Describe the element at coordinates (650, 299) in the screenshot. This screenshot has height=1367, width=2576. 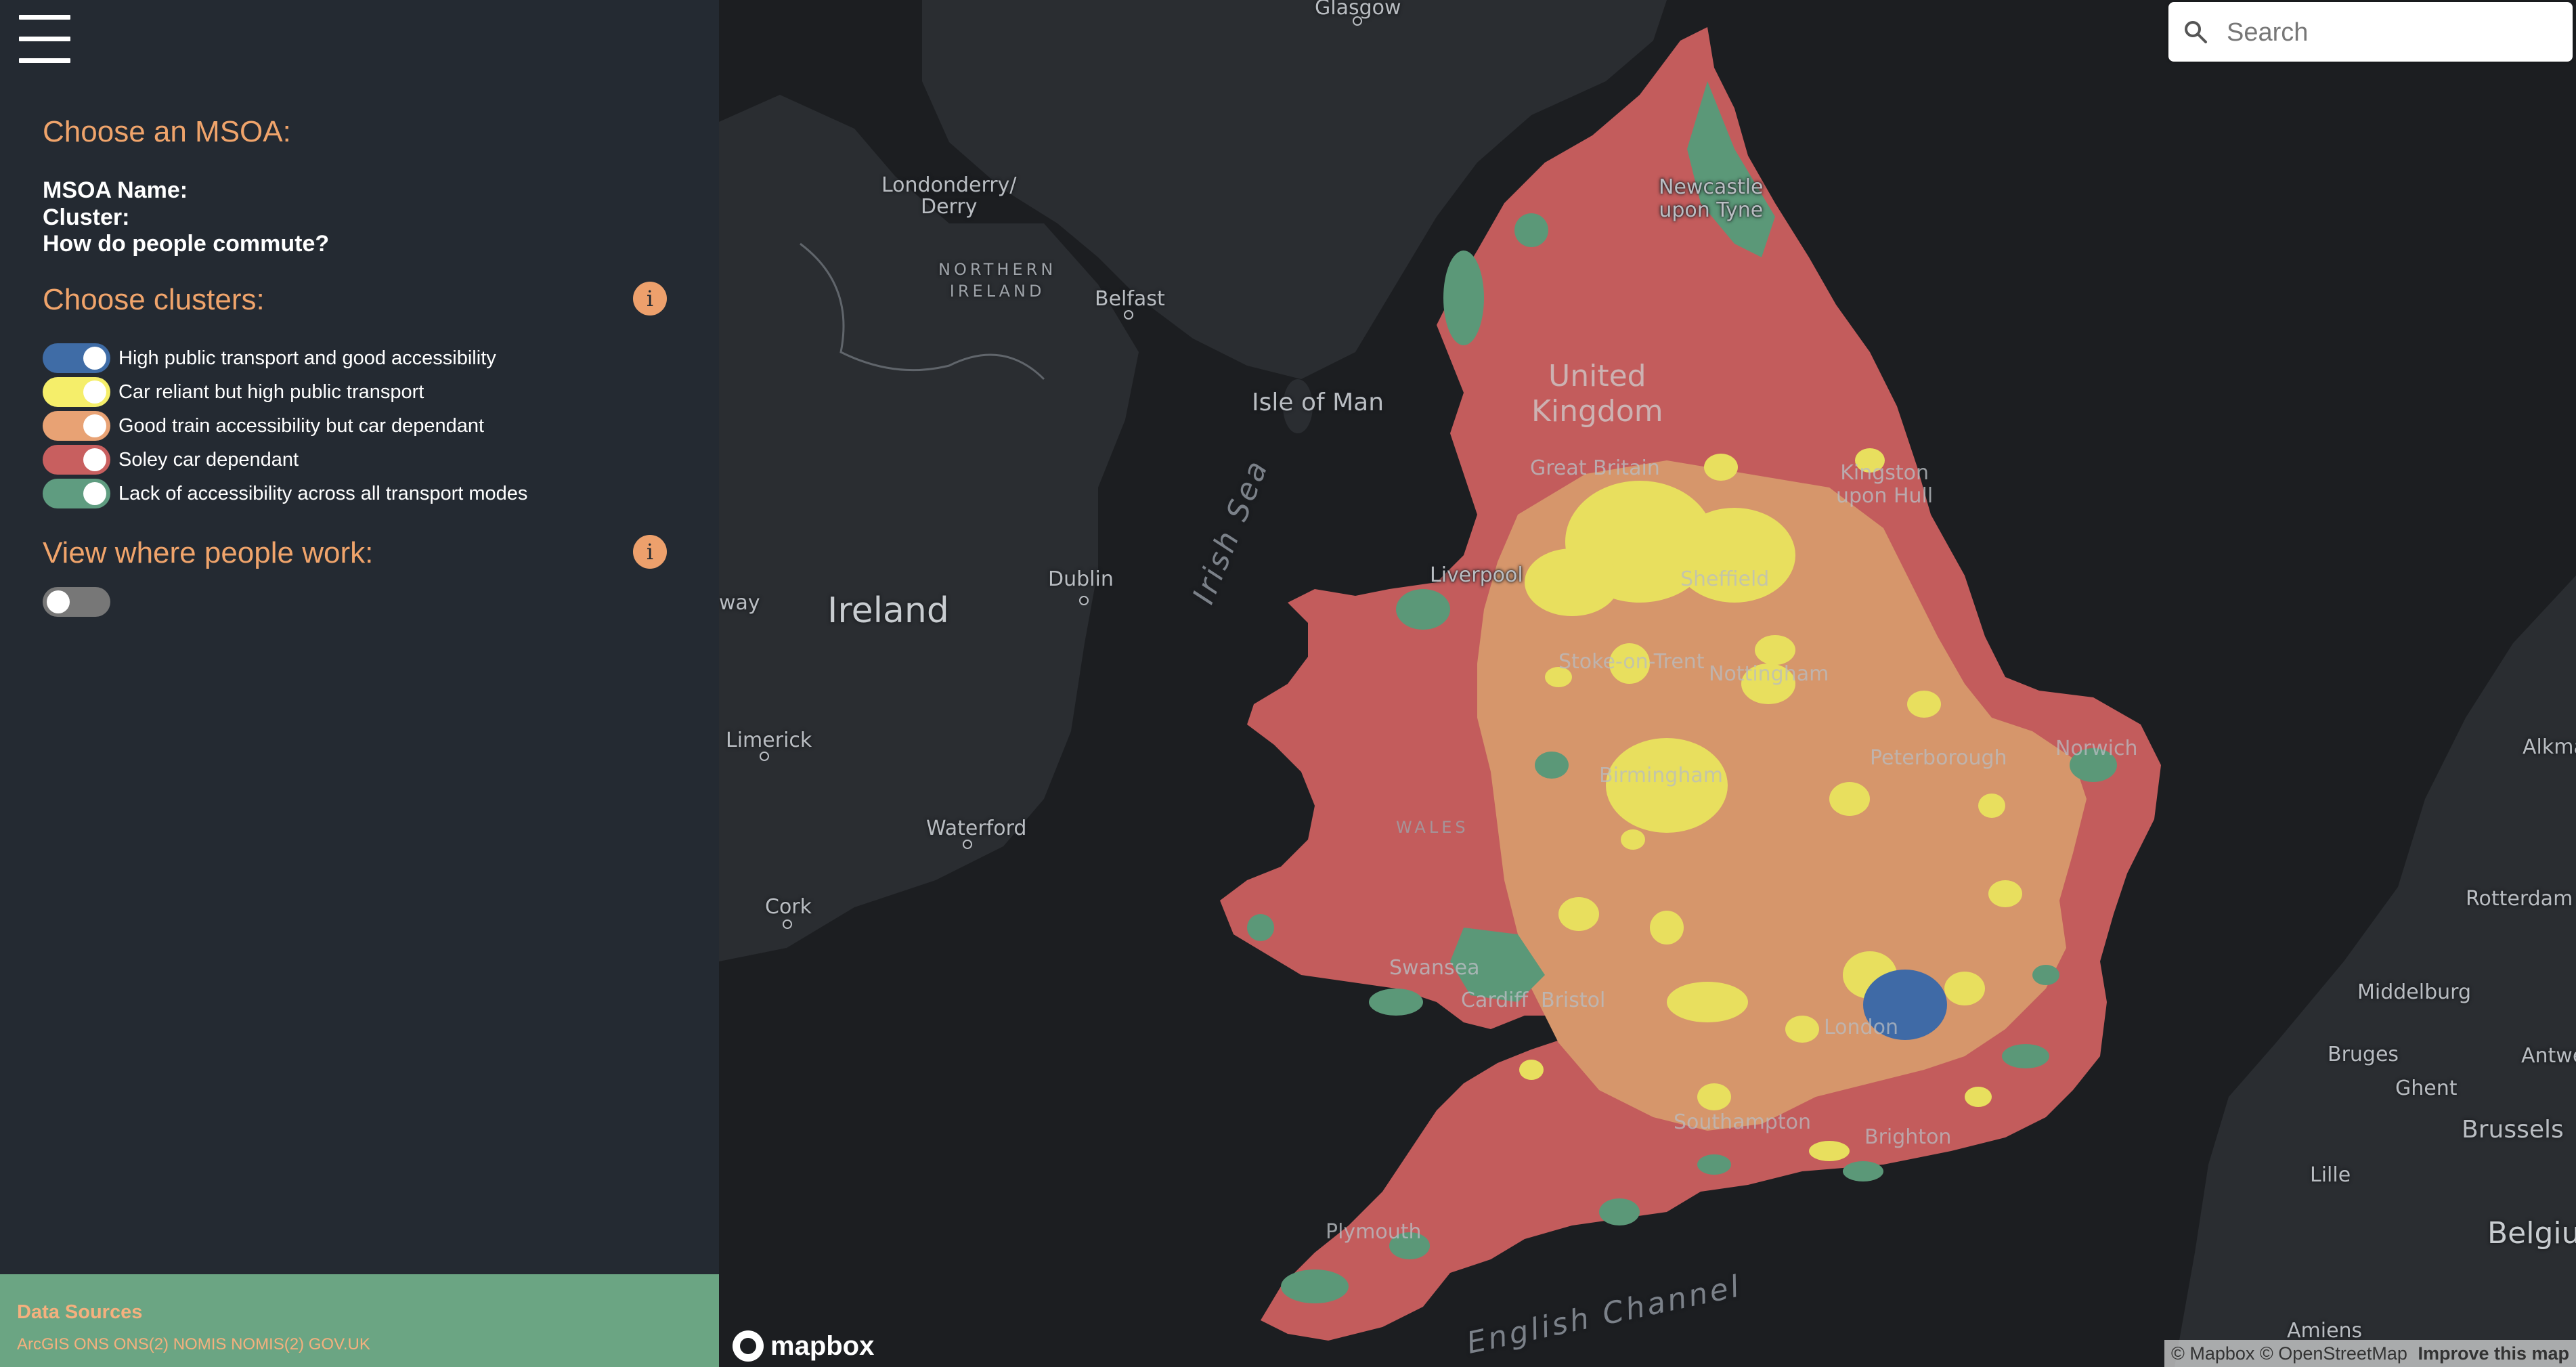
I see `clusters-info-icon: i` at that location.